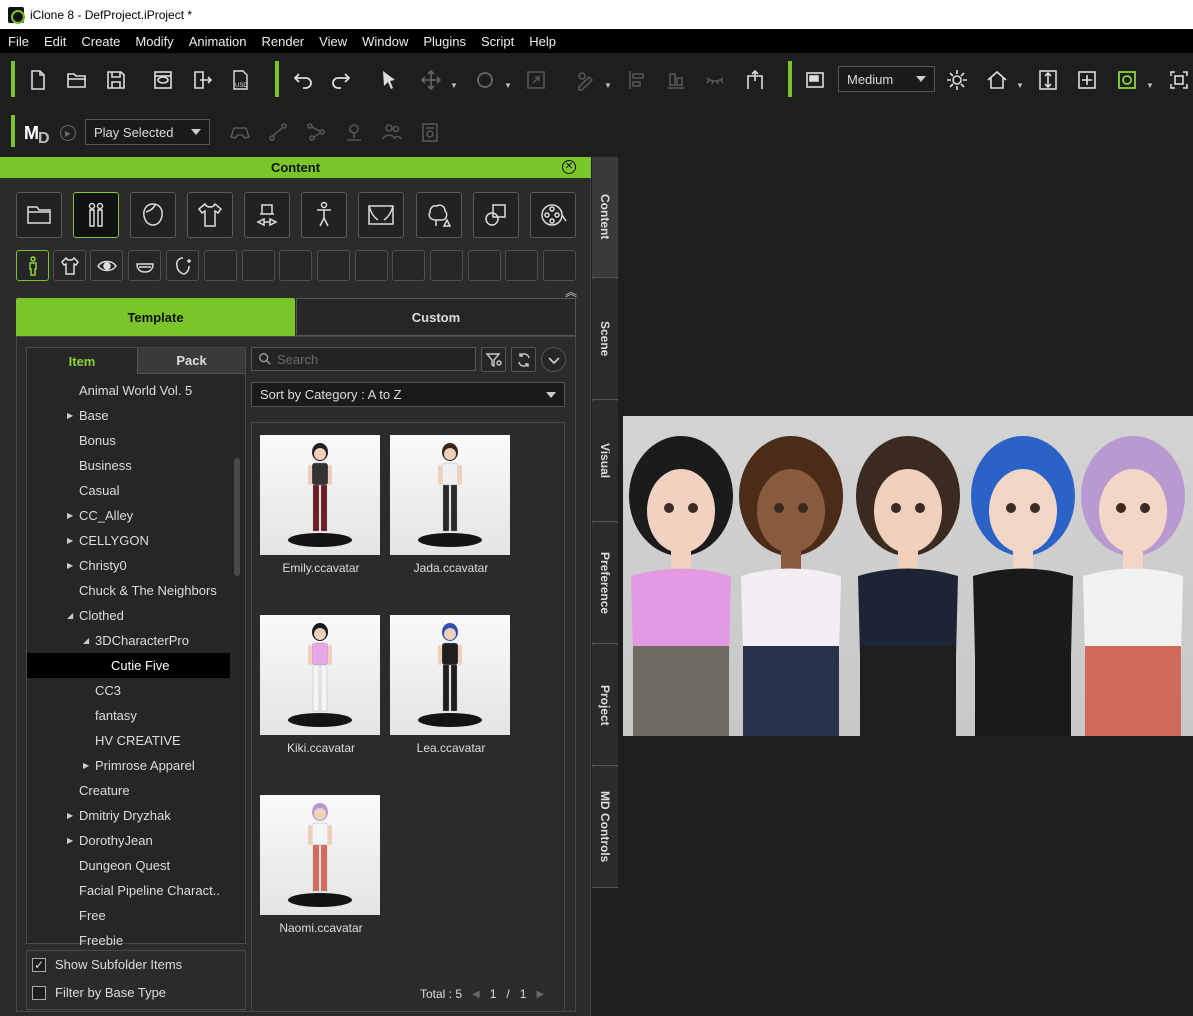 Image resolution: width=1193 pixels, height=1016 pixels. What do you see at coordinates (608, 85) in the screenshot?
I see `edit-motion-dropdown-icon: ▼` at bounding box center [608, 85].